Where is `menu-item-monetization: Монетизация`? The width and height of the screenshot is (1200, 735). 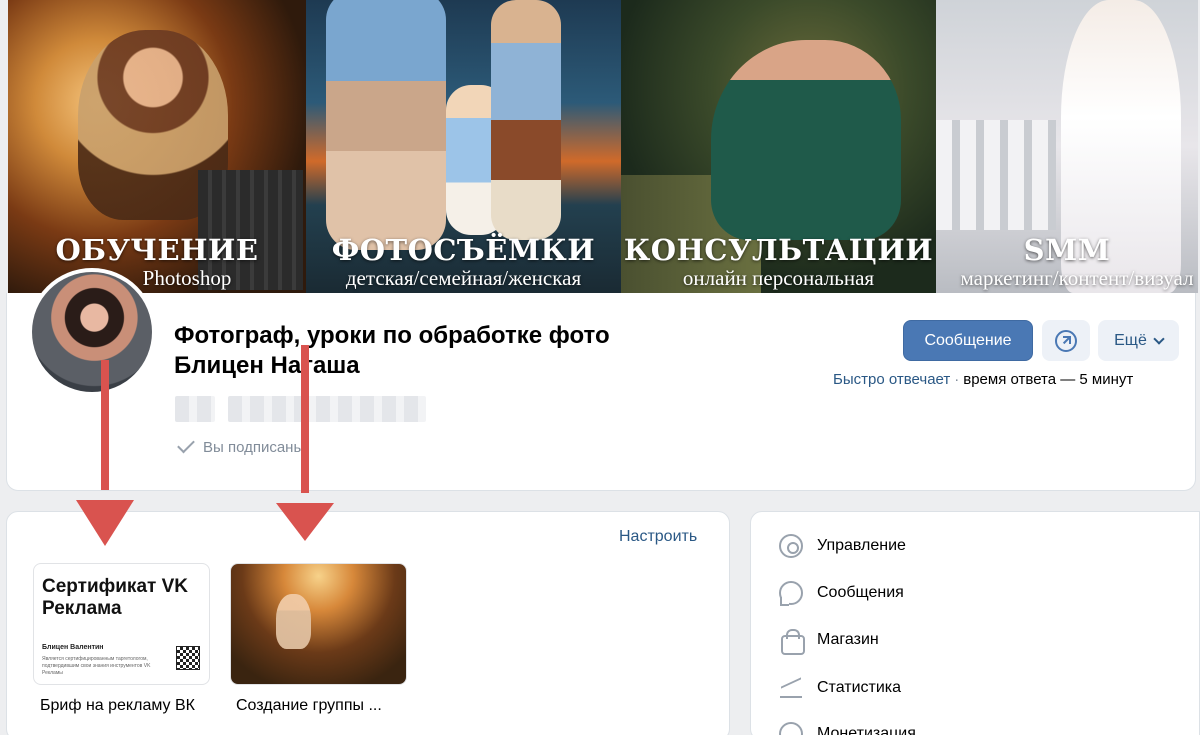 menu-item-monetization: Монетизация is located at coordinates (847, 728).